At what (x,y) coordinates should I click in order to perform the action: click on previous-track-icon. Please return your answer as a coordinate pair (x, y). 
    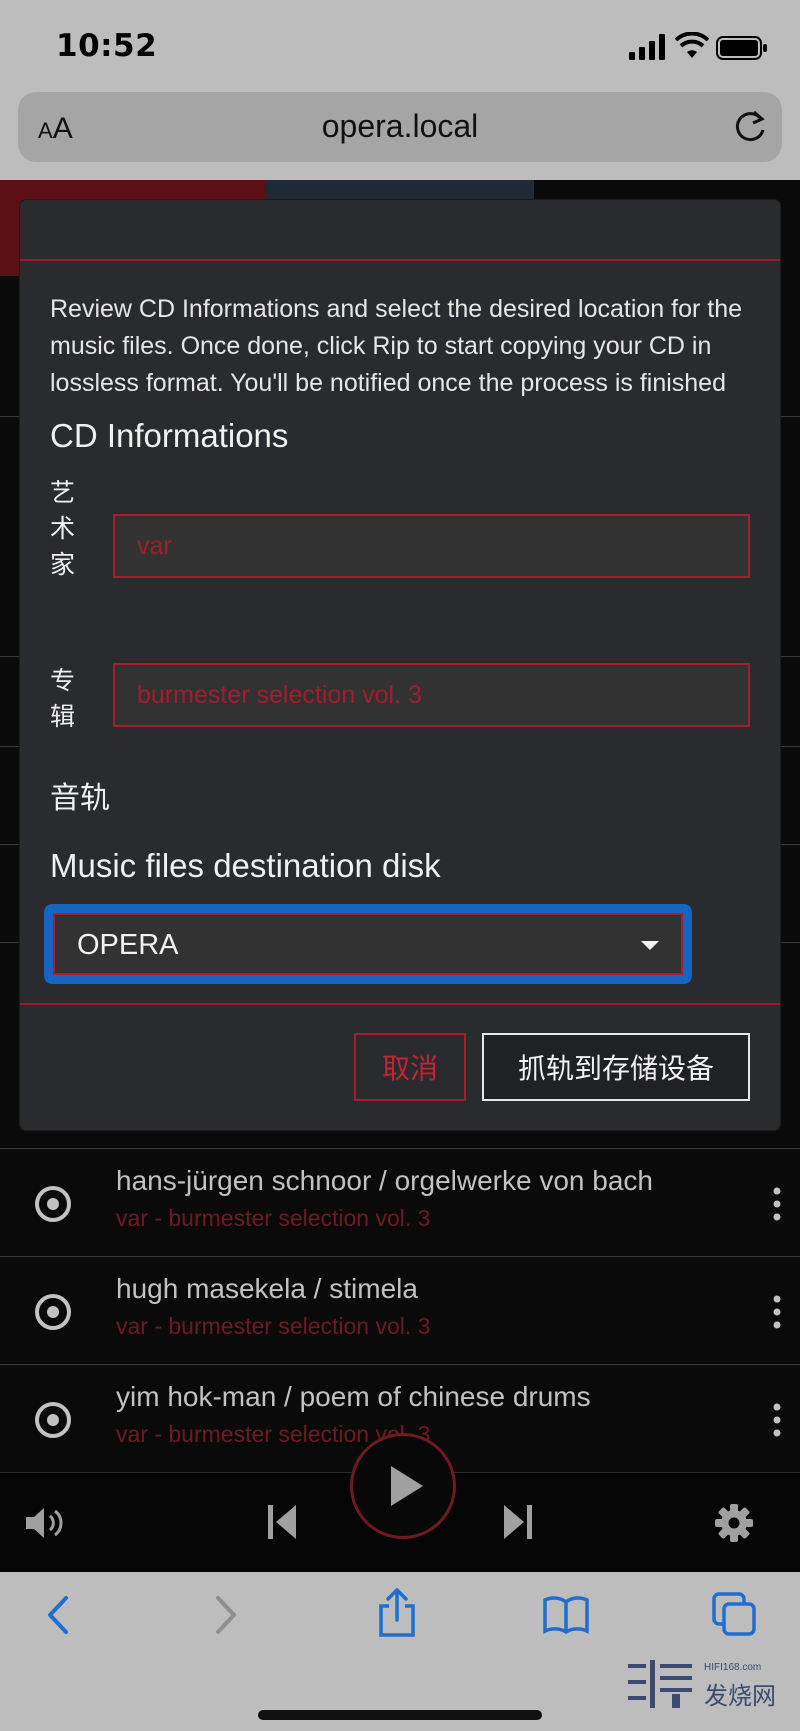
    Looking at the image, I should click on (282, 1522).